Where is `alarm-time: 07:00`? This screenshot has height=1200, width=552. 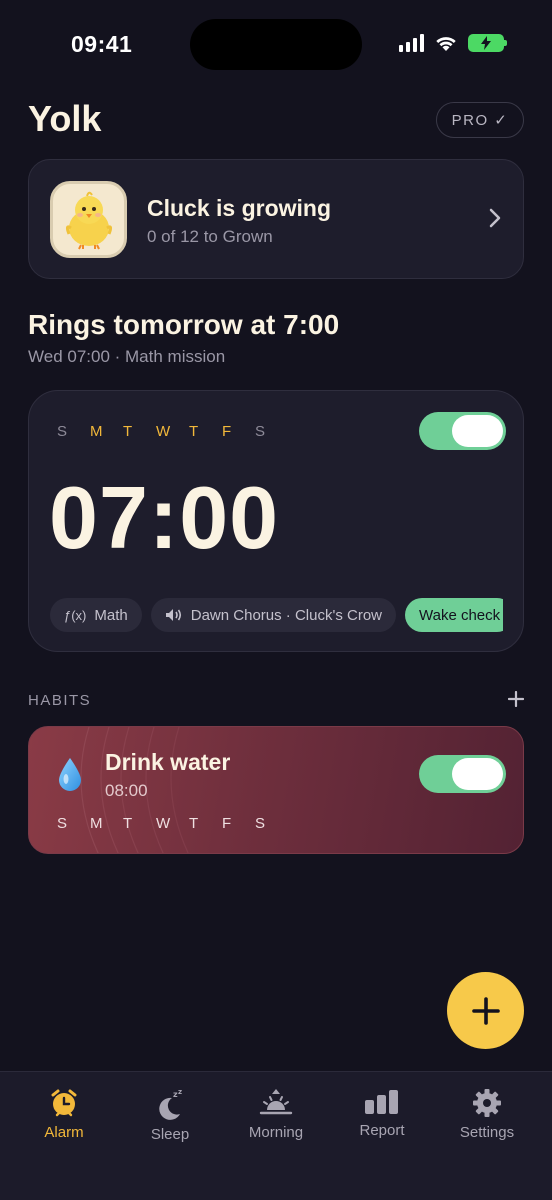
alarm-time: 07:00 is located at coordinates (164, 517).